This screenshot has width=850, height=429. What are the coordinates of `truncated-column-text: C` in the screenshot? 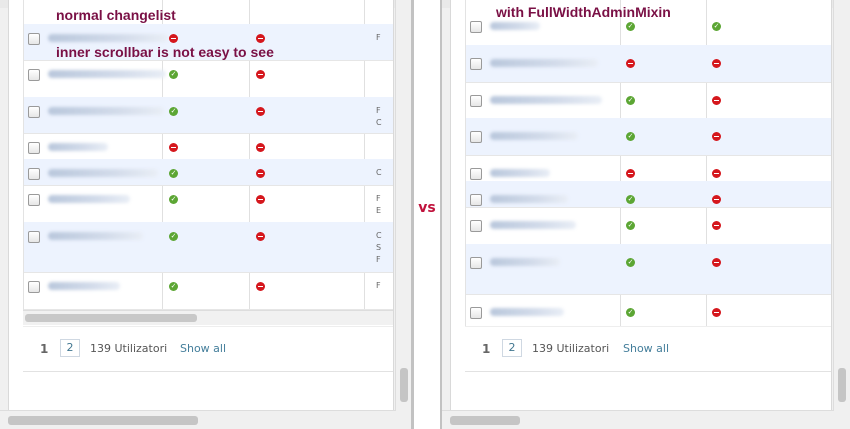 It's located at (379, 172).